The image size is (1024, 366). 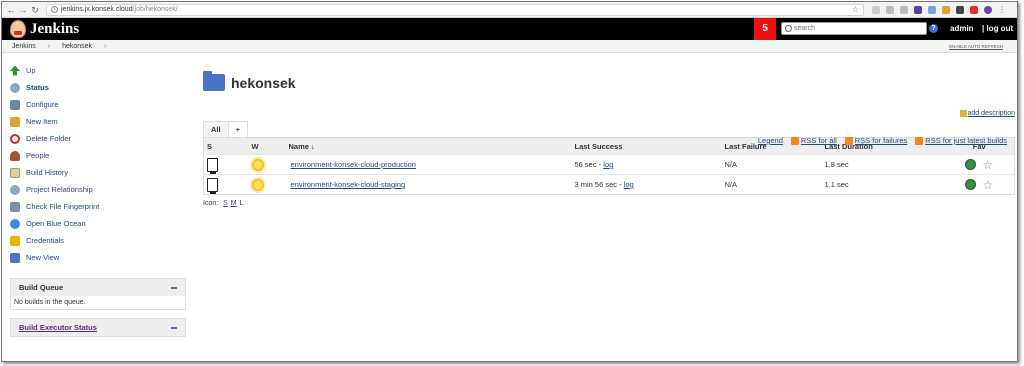 I want to click on breadcrumb-jenkins: Jenkins, so click(x=24, y=46).